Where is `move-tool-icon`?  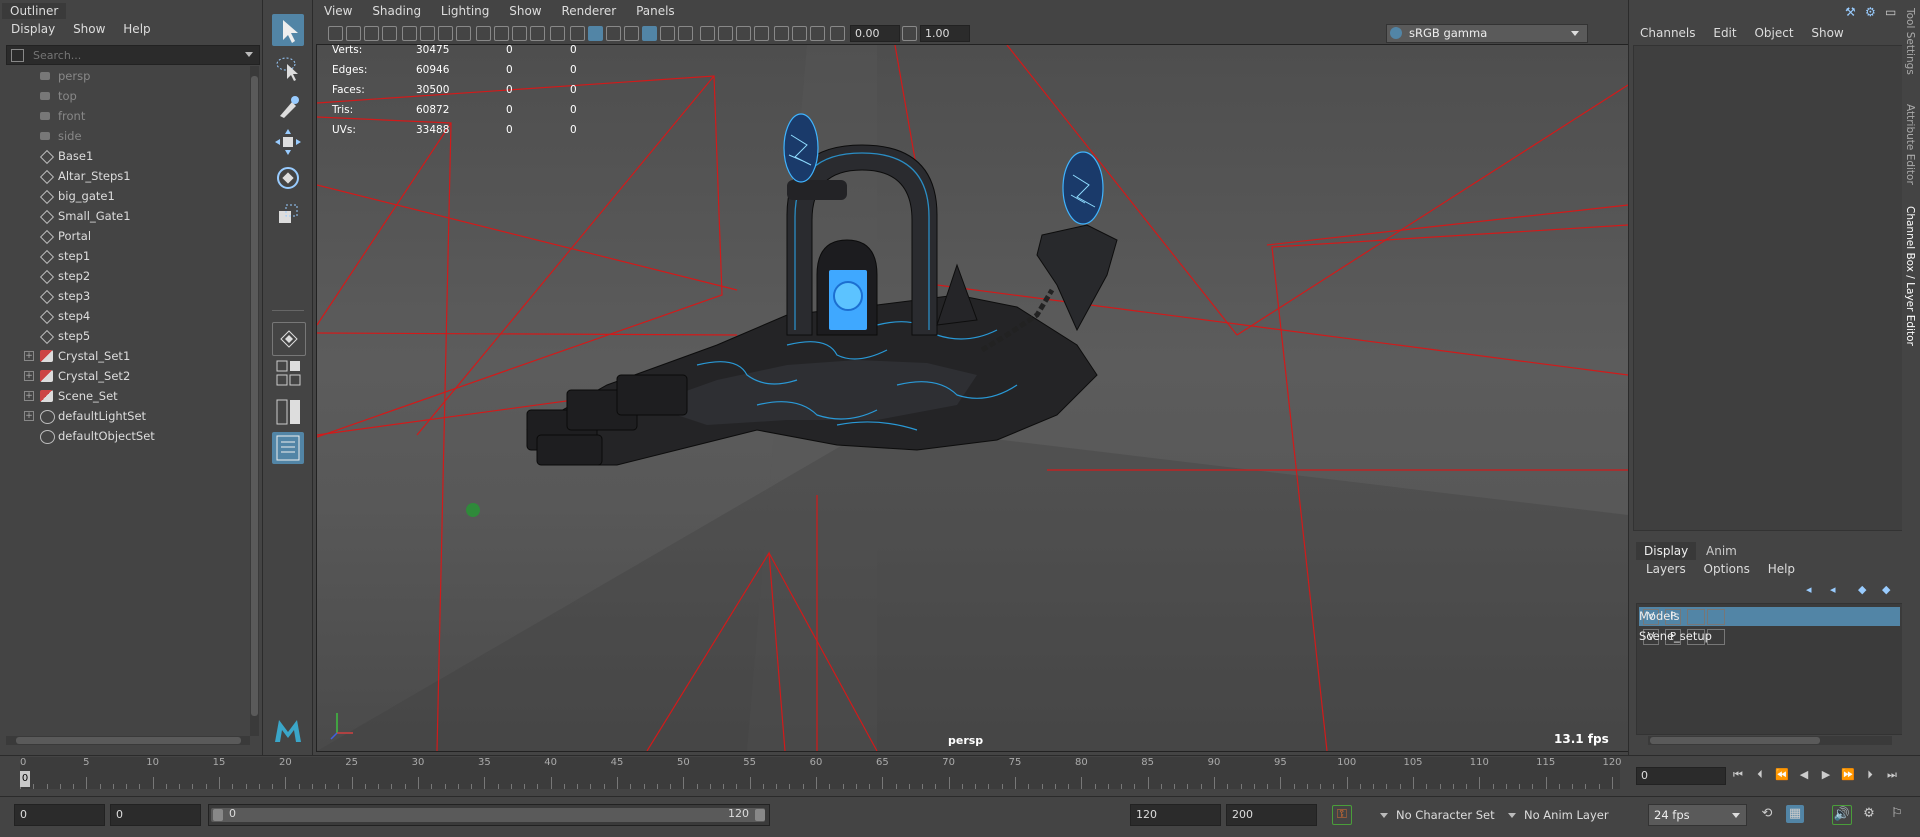 move-tool-icon is located at coordinates (288, 142).